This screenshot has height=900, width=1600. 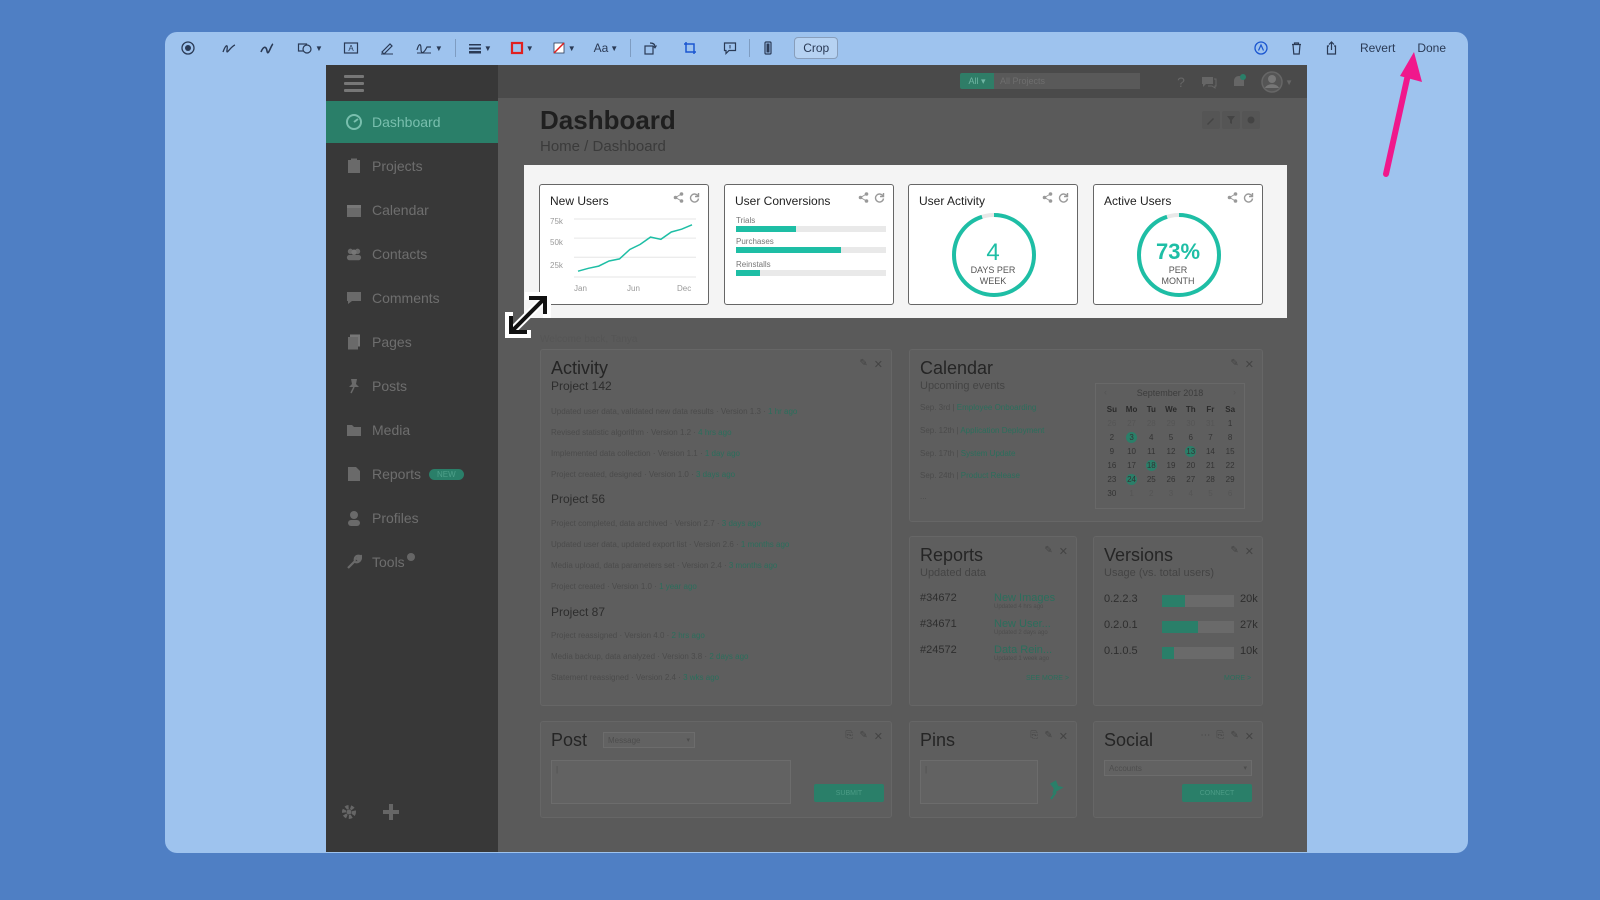 I want to click on calendar-day: 26, so click(x=1171, y=479).